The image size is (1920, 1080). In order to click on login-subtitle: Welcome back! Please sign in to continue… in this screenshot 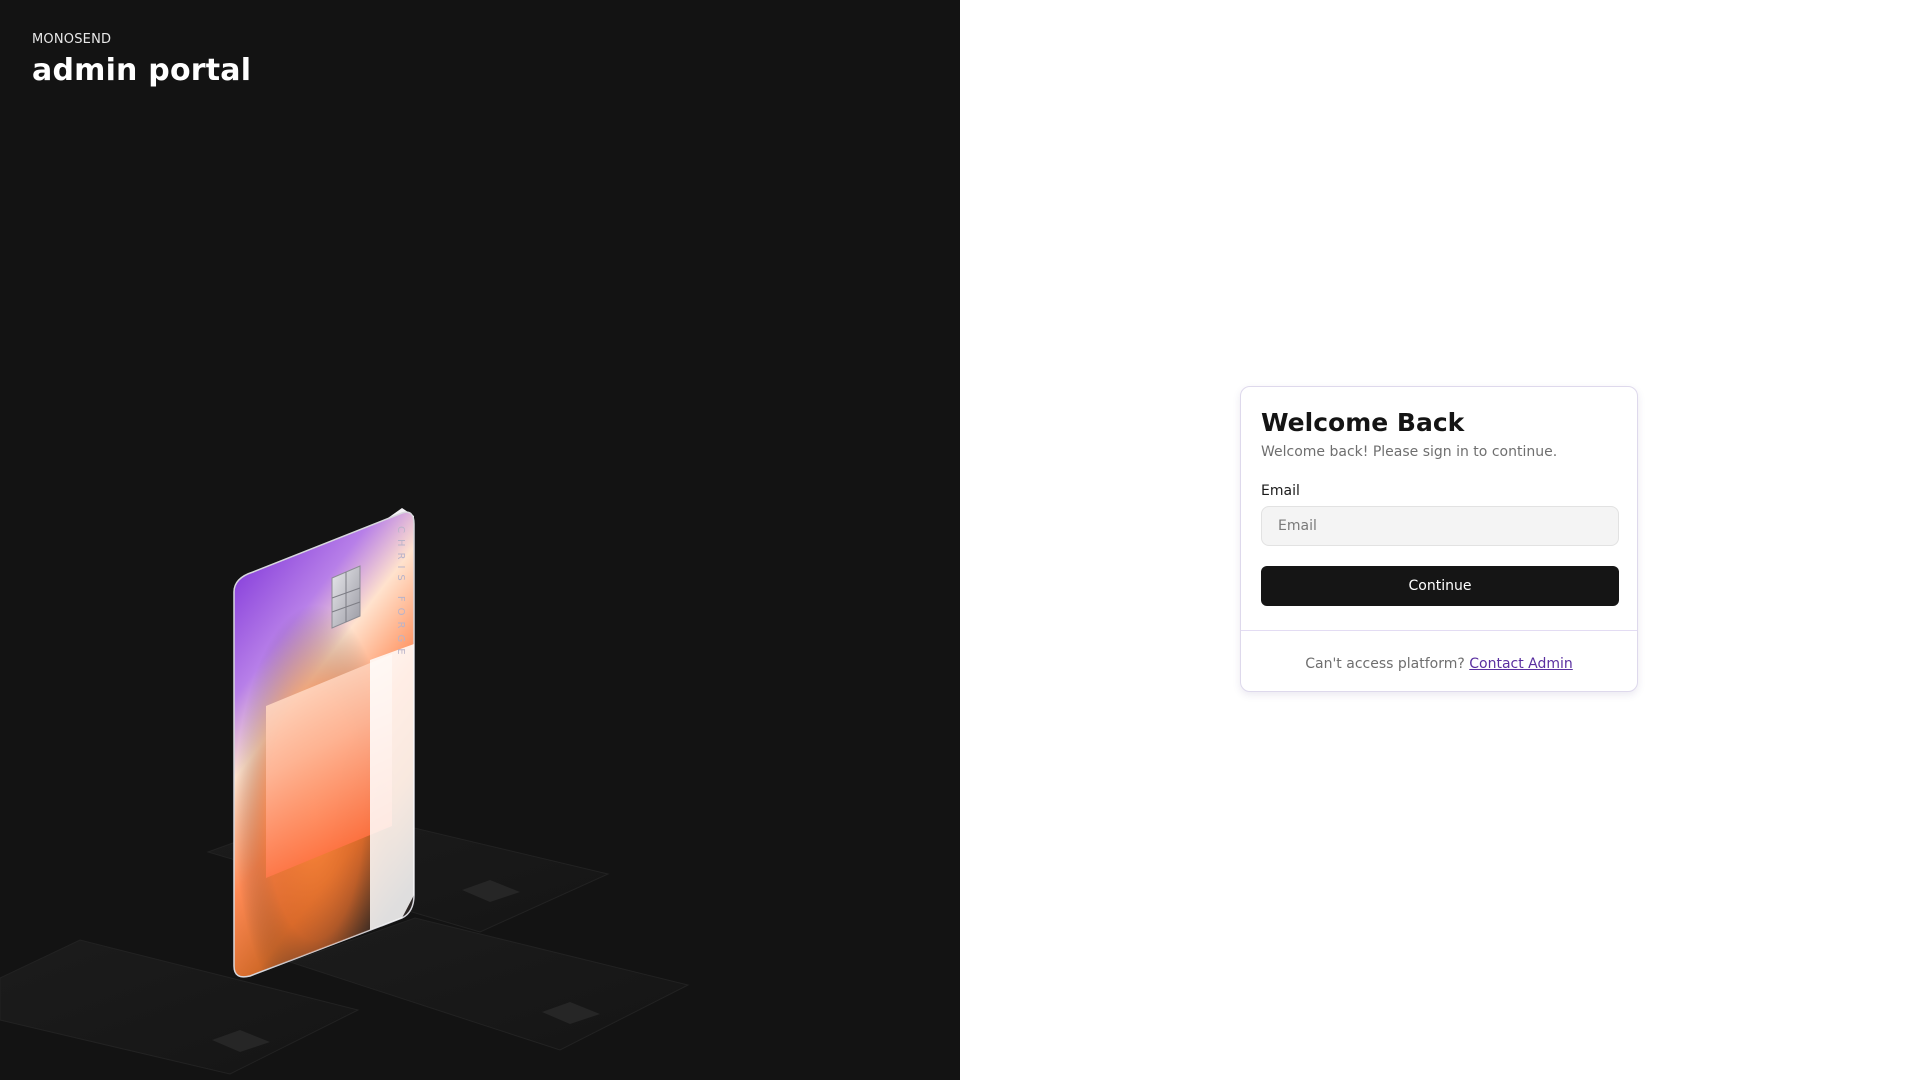, I will do `click(1409, 452)`.